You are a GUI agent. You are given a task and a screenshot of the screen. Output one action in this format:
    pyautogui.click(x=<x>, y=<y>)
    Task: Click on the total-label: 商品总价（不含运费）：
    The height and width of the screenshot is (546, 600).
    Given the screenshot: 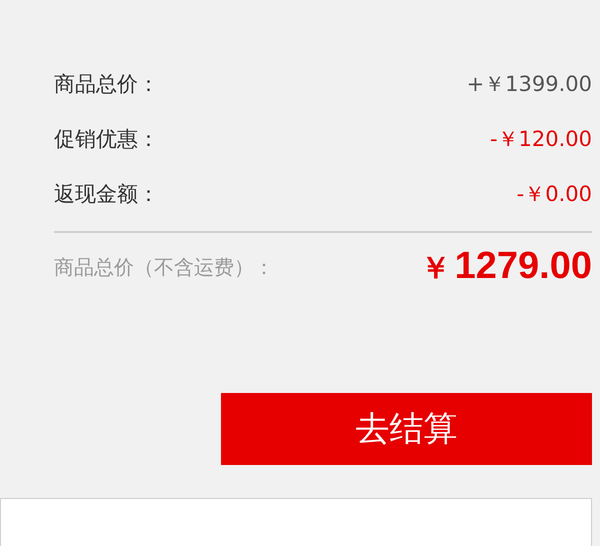 What is the action you would take?
    pyautogui.click(x=164, y=267)
    